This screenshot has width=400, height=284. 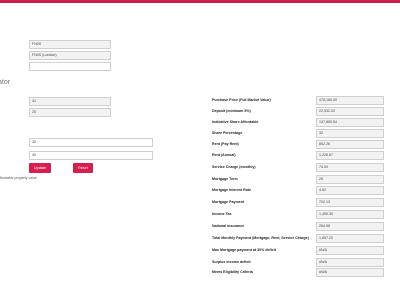 What do you see at coordinates (228, 226) in the screenshot?
I see `result-label: National Insurance` at bounding box center [228, 226].